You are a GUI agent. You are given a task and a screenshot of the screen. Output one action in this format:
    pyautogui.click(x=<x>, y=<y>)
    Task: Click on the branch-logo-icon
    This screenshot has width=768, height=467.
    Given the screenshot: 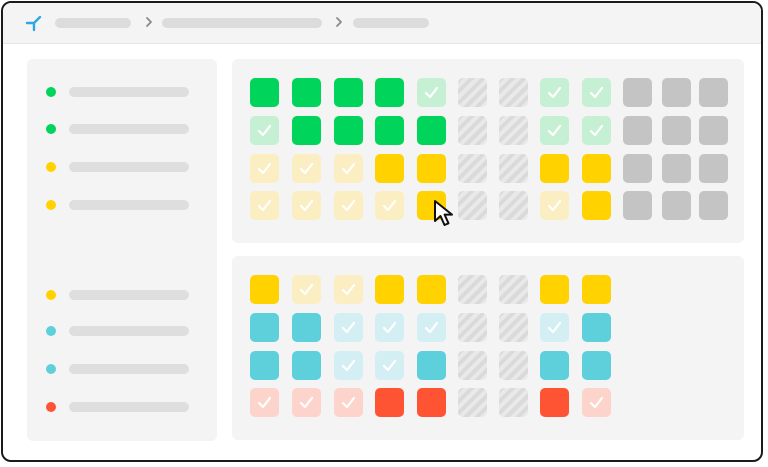 What is the action you would take?
    pyautogui.click(x=34, y=23)
    